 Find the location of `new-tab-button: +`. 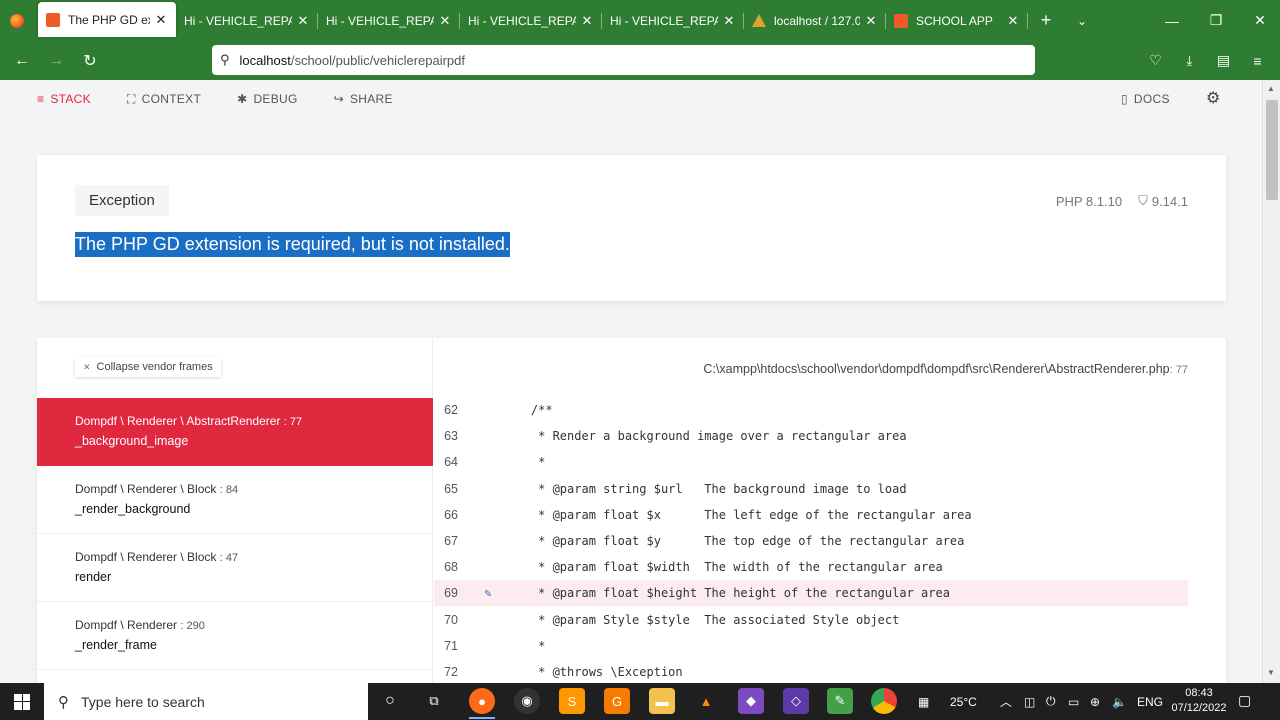

new-tab-button: + is located at coordinates (1046, 20).